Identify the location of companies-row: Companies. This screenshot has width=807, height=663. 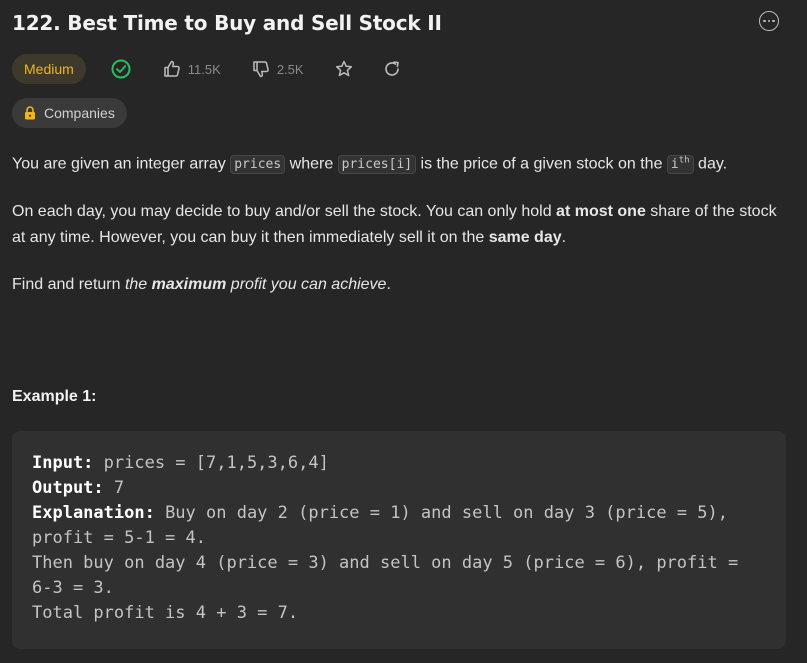
(69, 113).